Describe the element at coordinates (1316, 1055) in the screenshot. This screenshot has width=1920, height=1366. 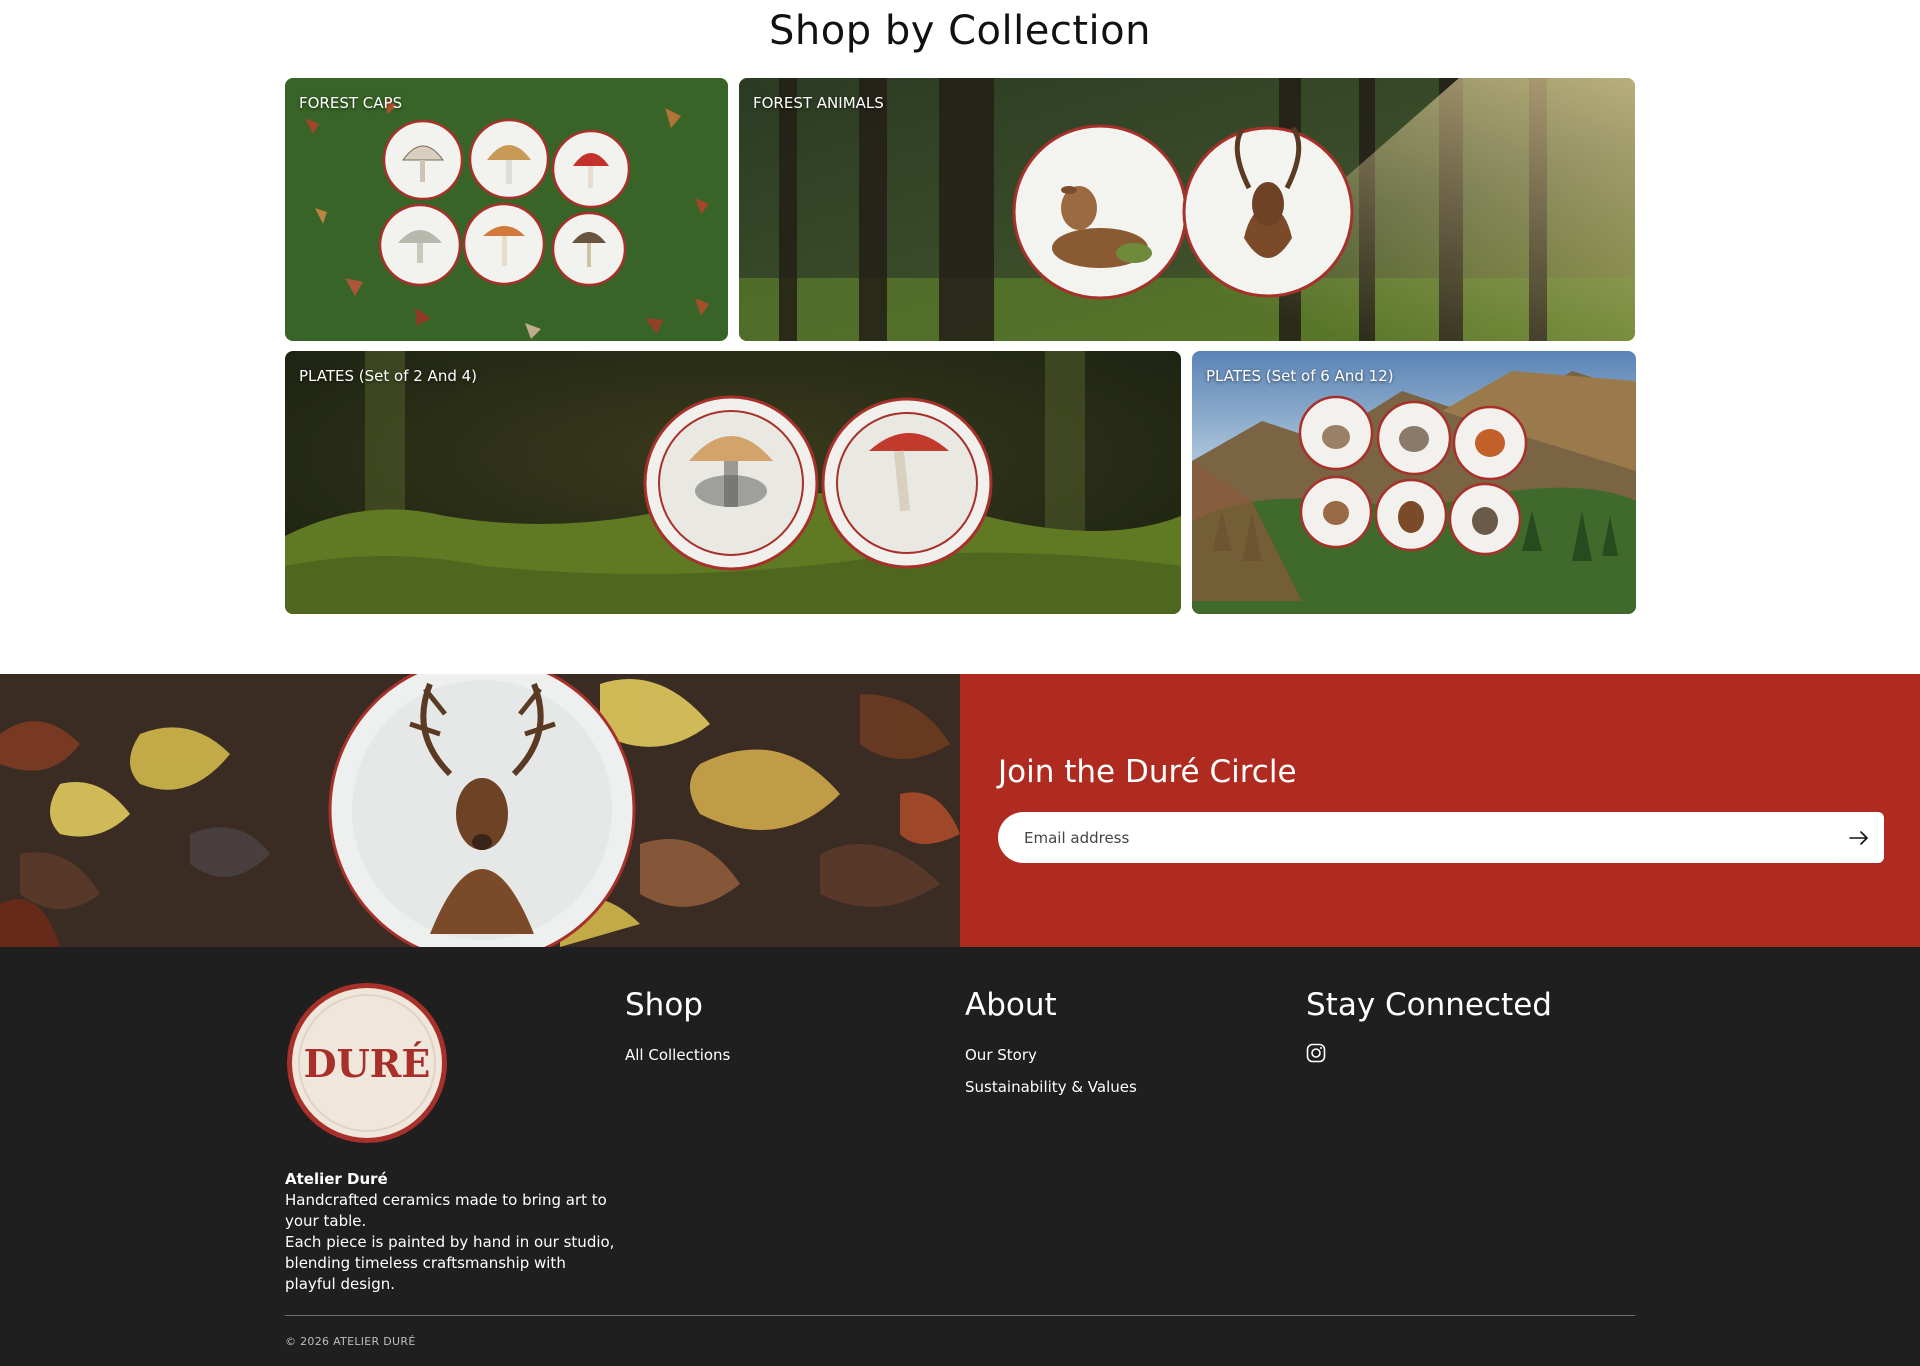
I see `instagram-icon` at that location.